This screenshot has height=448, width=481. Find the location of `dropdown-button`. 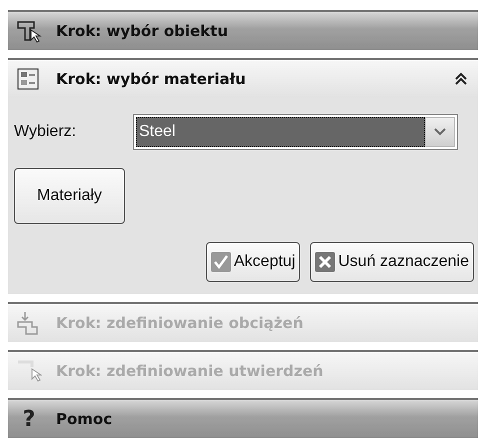

dropdown-button is located at coordinates (440, 132).